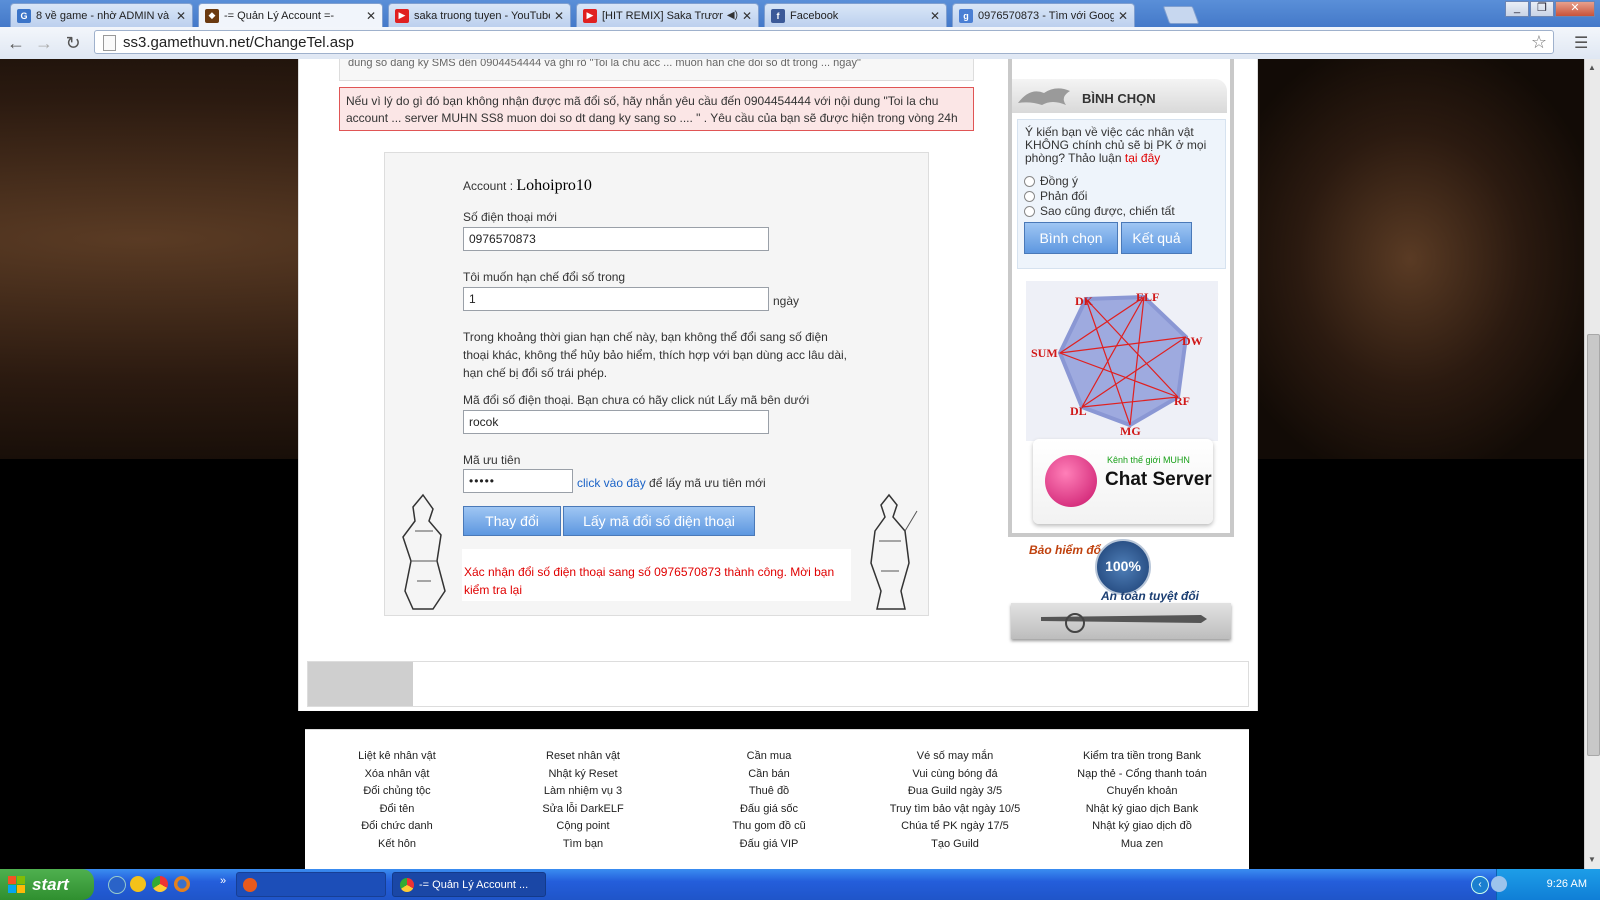 The height and width of the screenshot is (900, 1600). I want to click on footer-link: Cần bán, so click(769, 775).